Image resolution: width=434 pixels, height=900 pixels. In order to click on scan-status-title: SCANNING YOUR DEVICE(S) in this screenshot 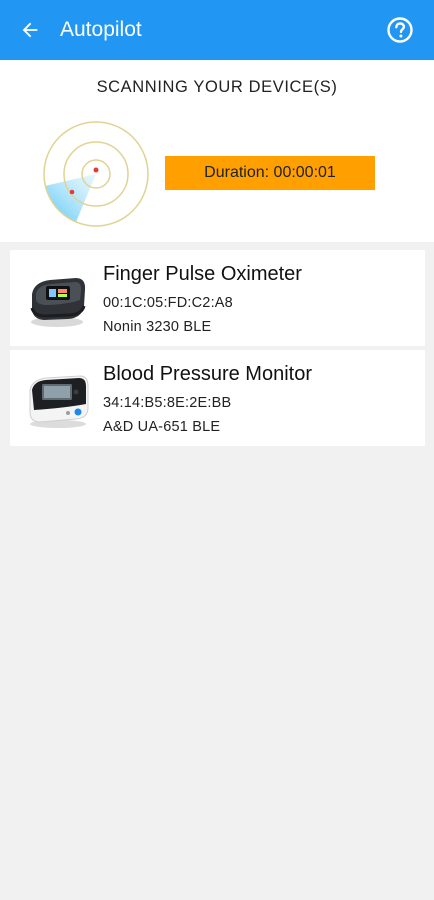, I will do `click(217, 87)`.